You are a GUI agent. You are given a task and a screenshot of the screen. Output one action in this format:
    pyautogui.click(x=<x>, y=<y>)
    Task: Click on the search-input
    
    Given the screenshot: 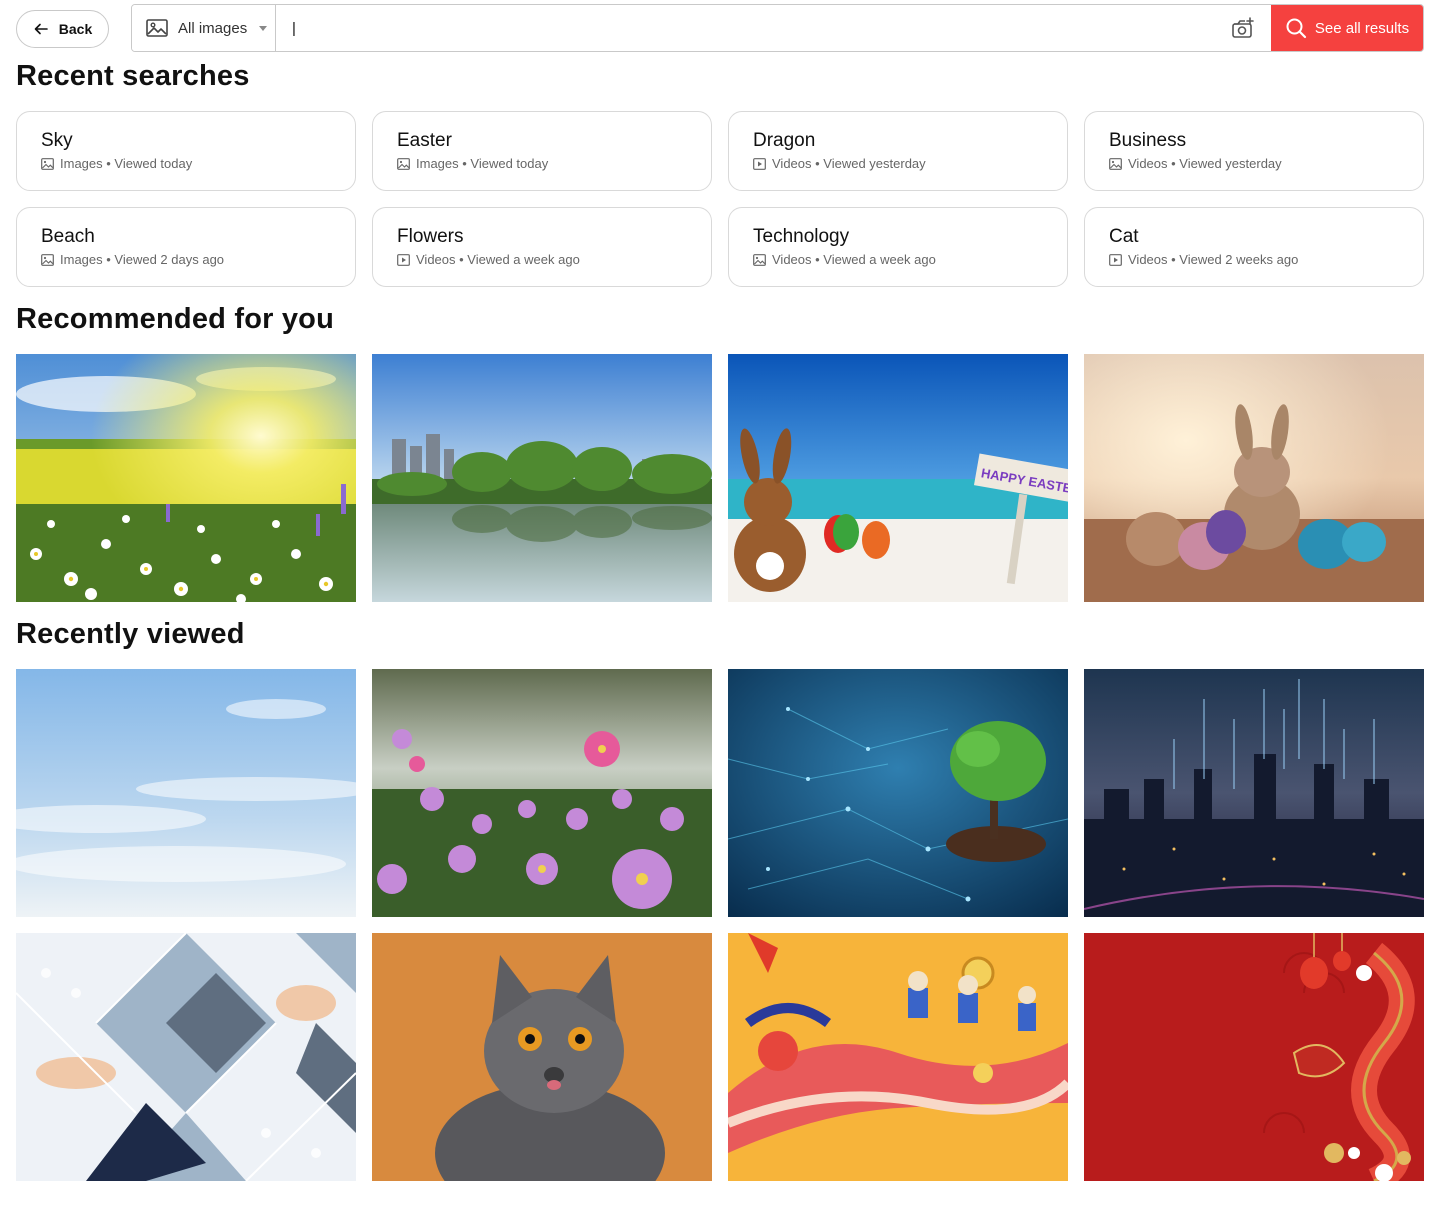 What is the action you would take?
    pyautogui.click(x=745, y=28)
    